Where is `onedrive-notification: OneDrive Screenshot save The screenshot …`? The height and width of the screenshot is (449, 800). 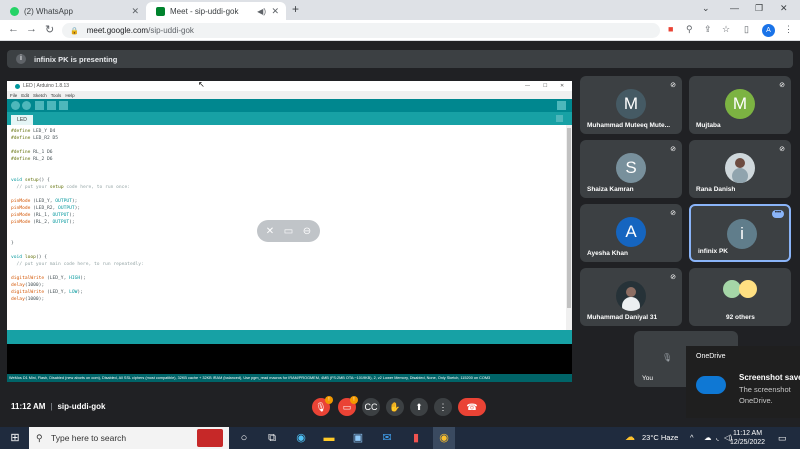 onedrive-notification: OneDrive Screenshot save The screenshot … is located at coordinates (743, 382).